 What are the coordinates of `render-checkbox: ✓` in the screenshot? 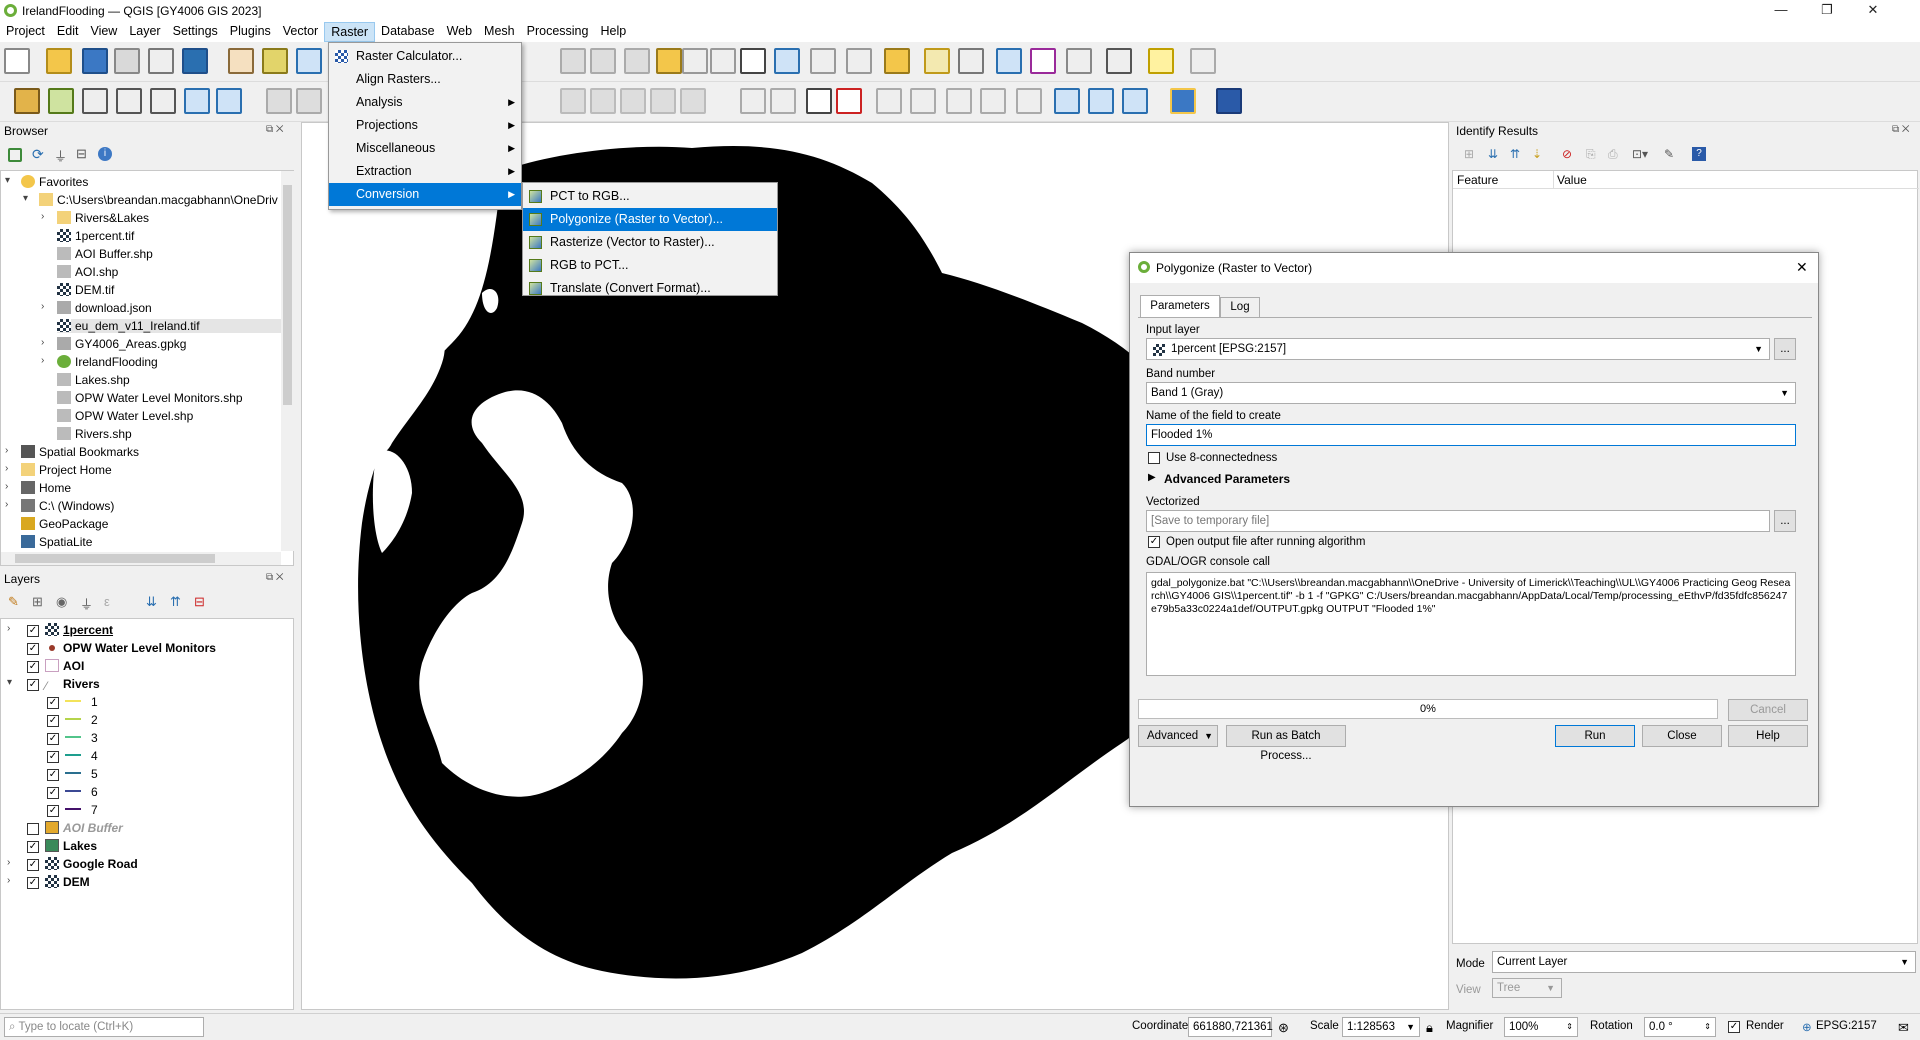 It's located at (1734, 1027).